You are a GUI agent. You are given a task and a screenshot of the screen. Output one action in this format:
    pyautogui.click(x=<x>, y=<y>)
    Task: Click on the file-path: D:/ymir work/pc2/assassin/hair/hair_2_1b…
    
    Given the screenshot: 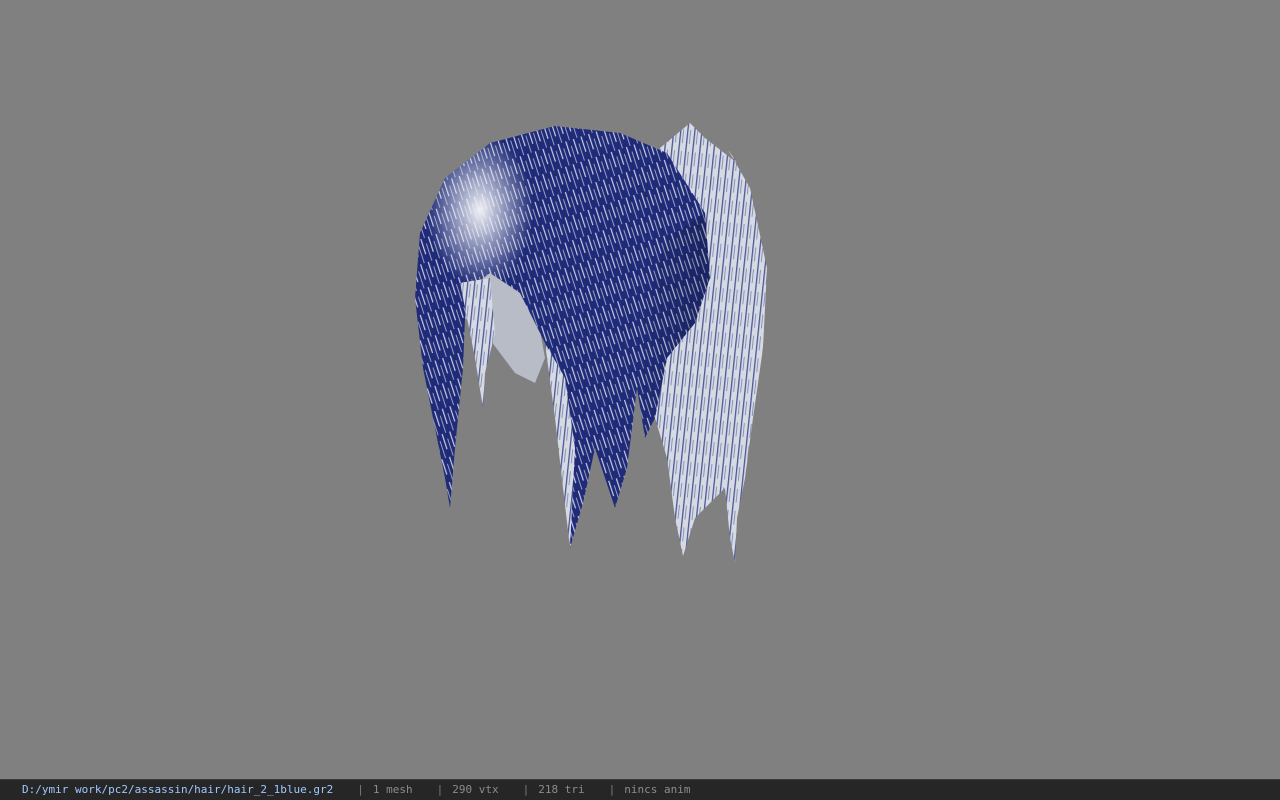 What is the action you would take?
    pyautogui.click(x=178, y=789)
    